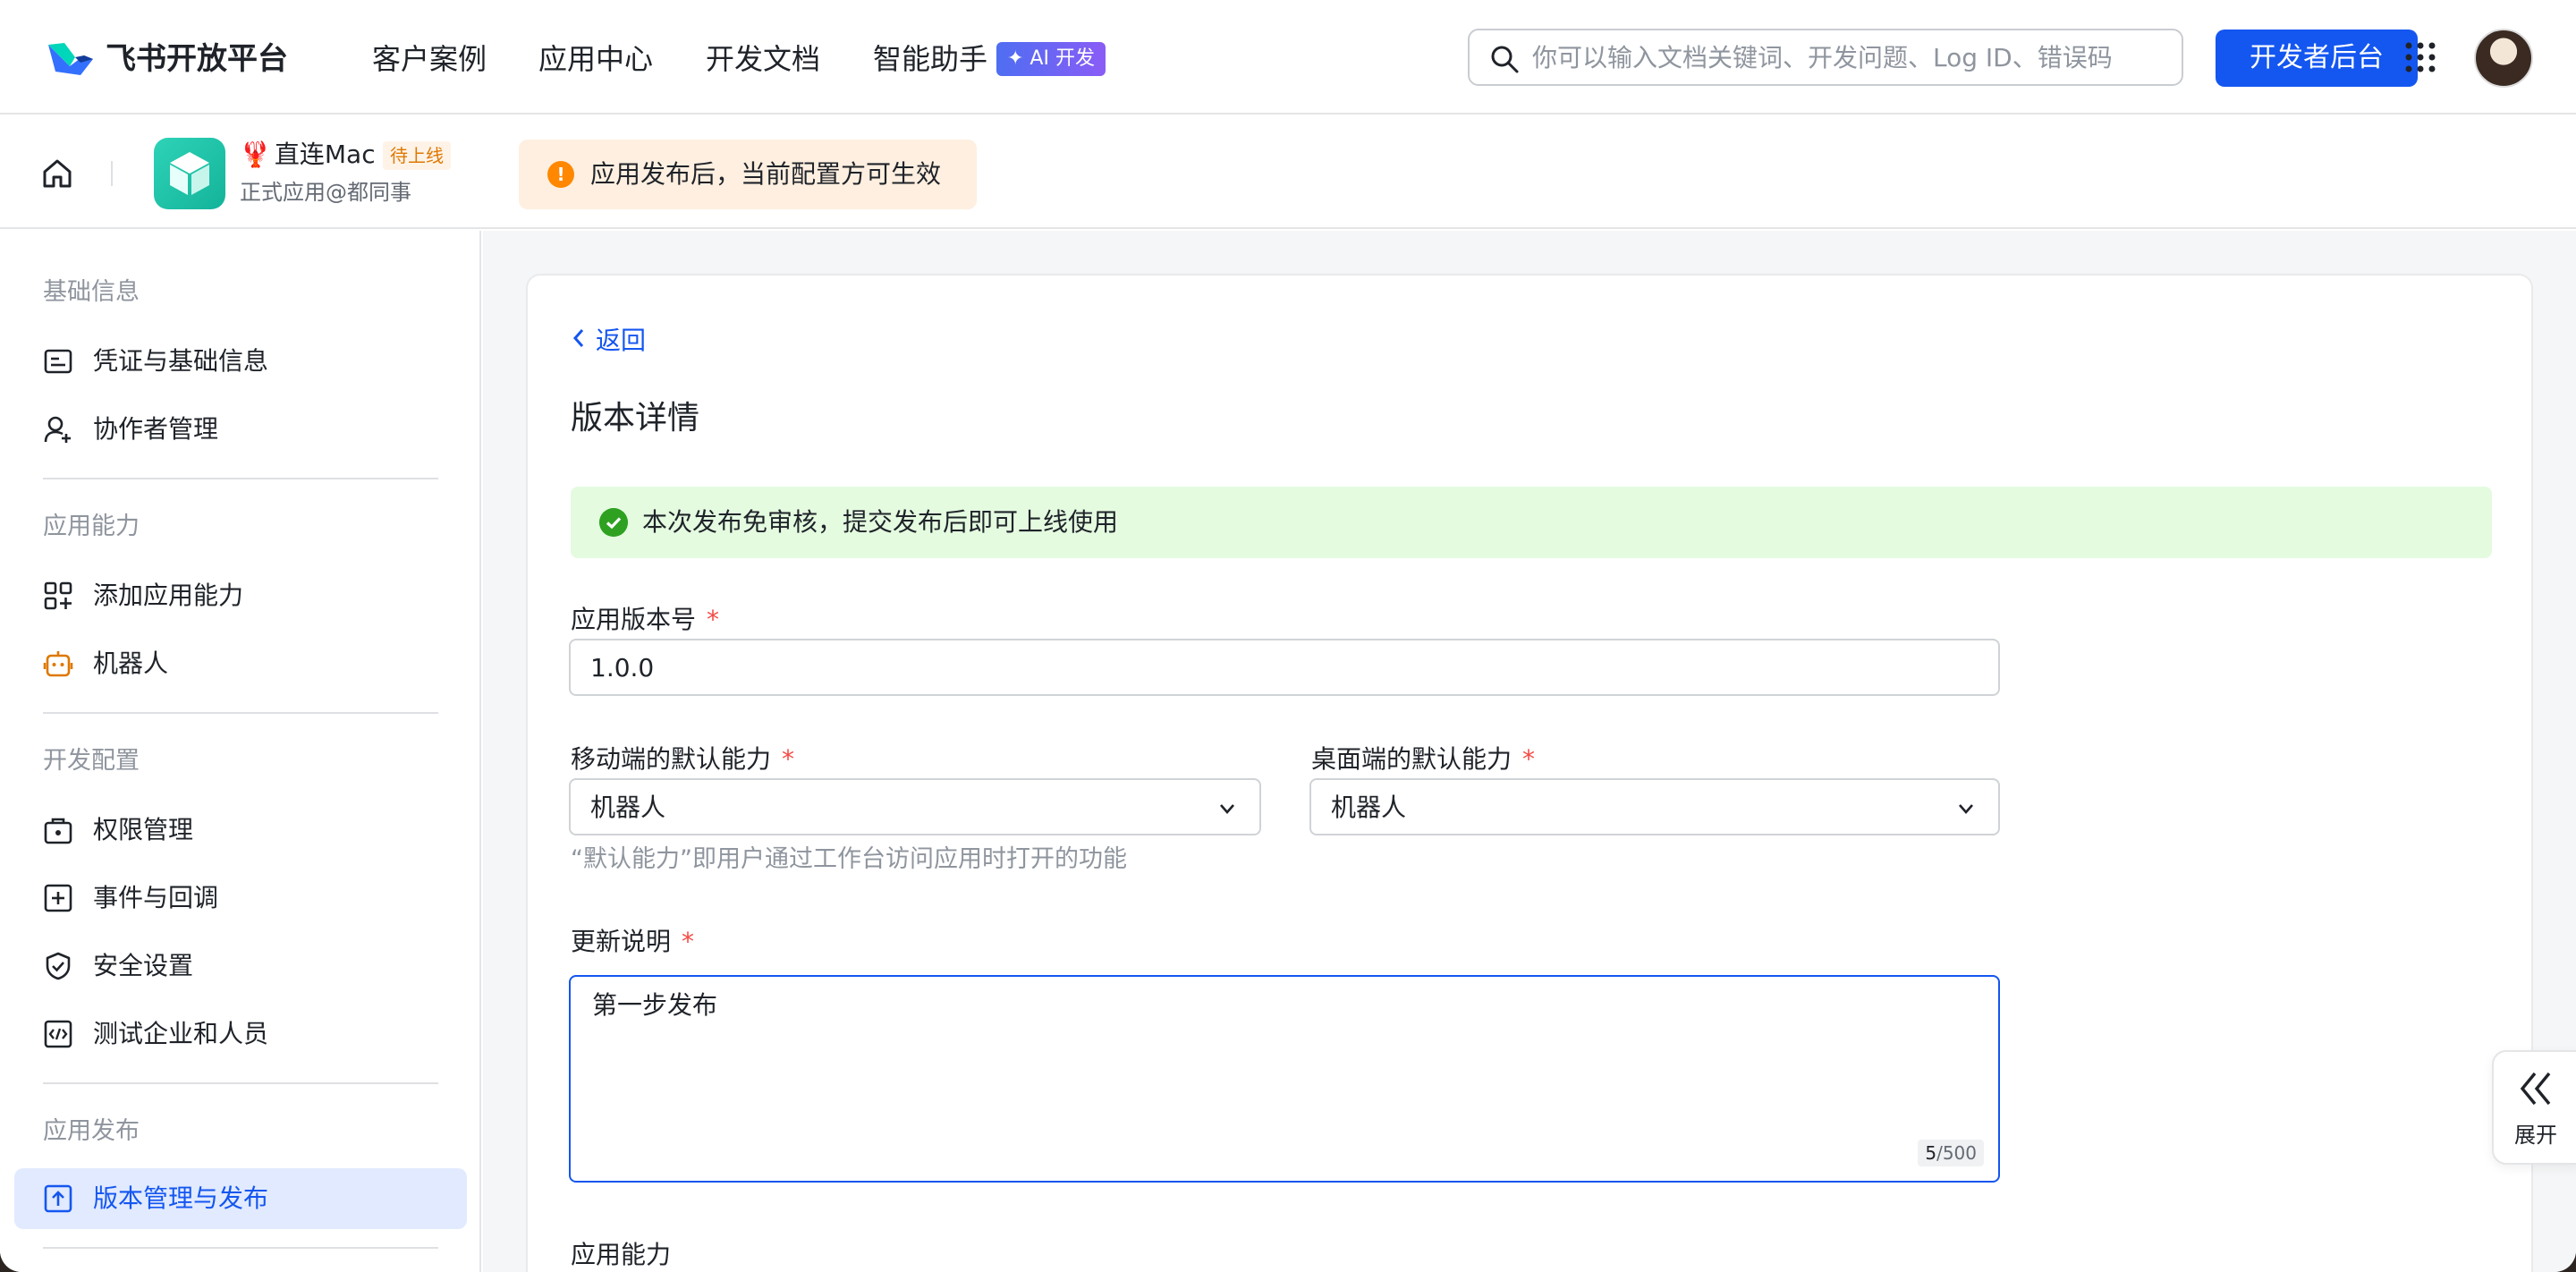 Image resolution: width=2576 pixels, height=1272 pixels. I want to click on page-title: 版本详情, so click(635, 418).